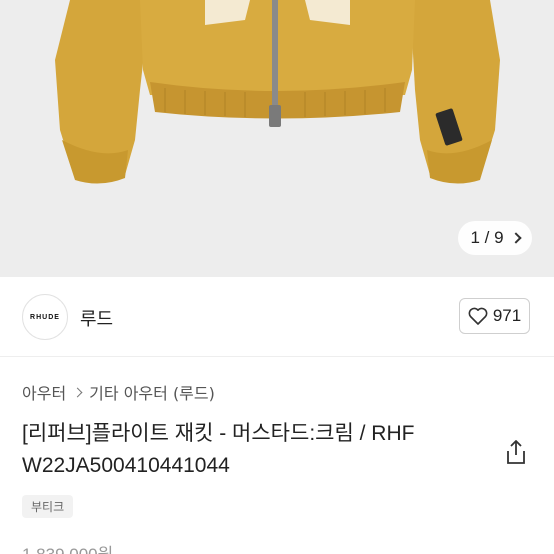 This screenshot has width=554, height=554. What do you see at coordinates (96, 318) in the screenshot?
I see `brand-name: 루드` at bounding box center [96, 318].